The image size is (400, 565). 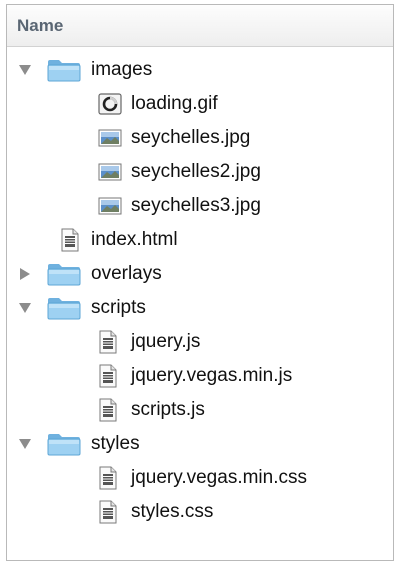 I want to click on file-row-styles-css: styles.css, so click(x=200, y=512).